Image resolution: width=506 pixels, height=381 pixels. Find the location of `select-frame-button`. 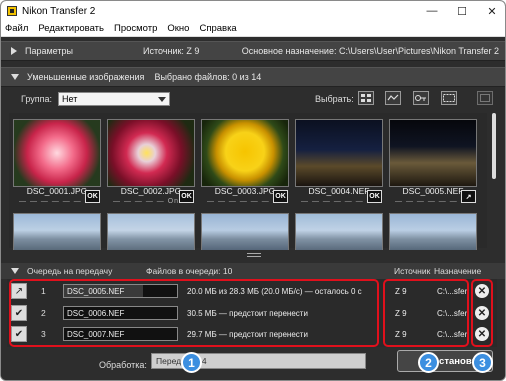

select-frame-button is located at coordinates (449, 98).